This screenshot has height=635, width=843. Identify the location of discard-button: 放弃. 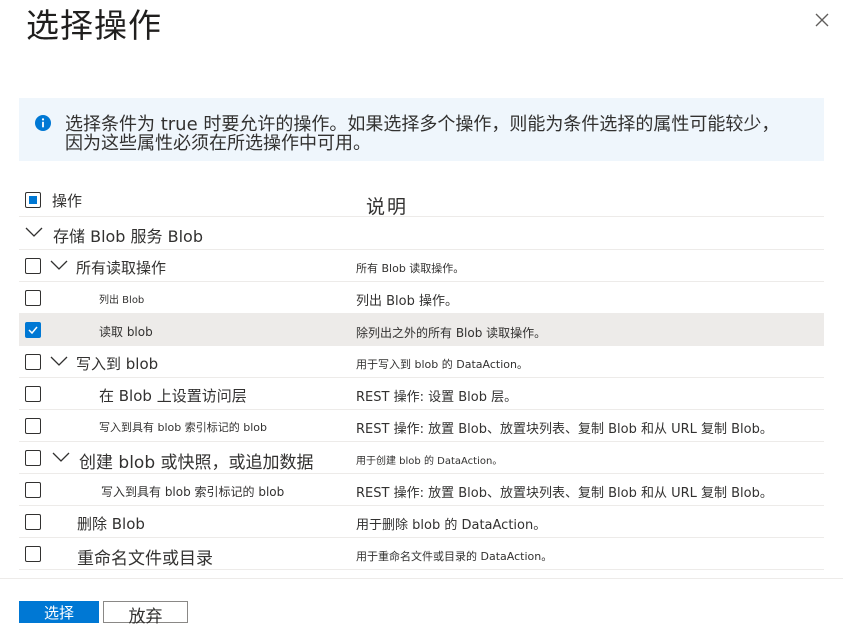
(145, 614).